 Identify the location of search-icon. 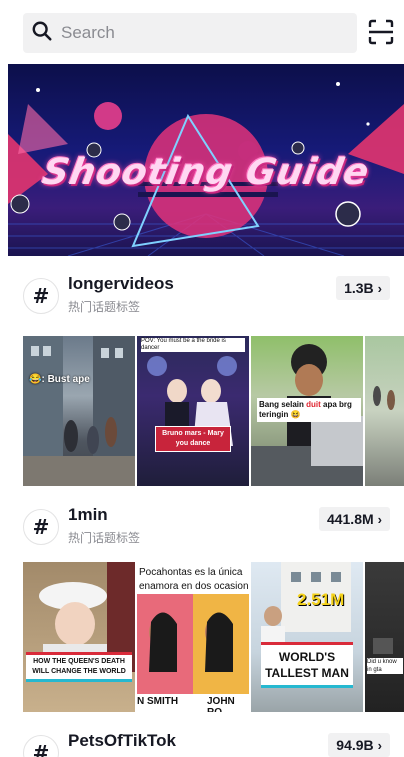
(42, 33).